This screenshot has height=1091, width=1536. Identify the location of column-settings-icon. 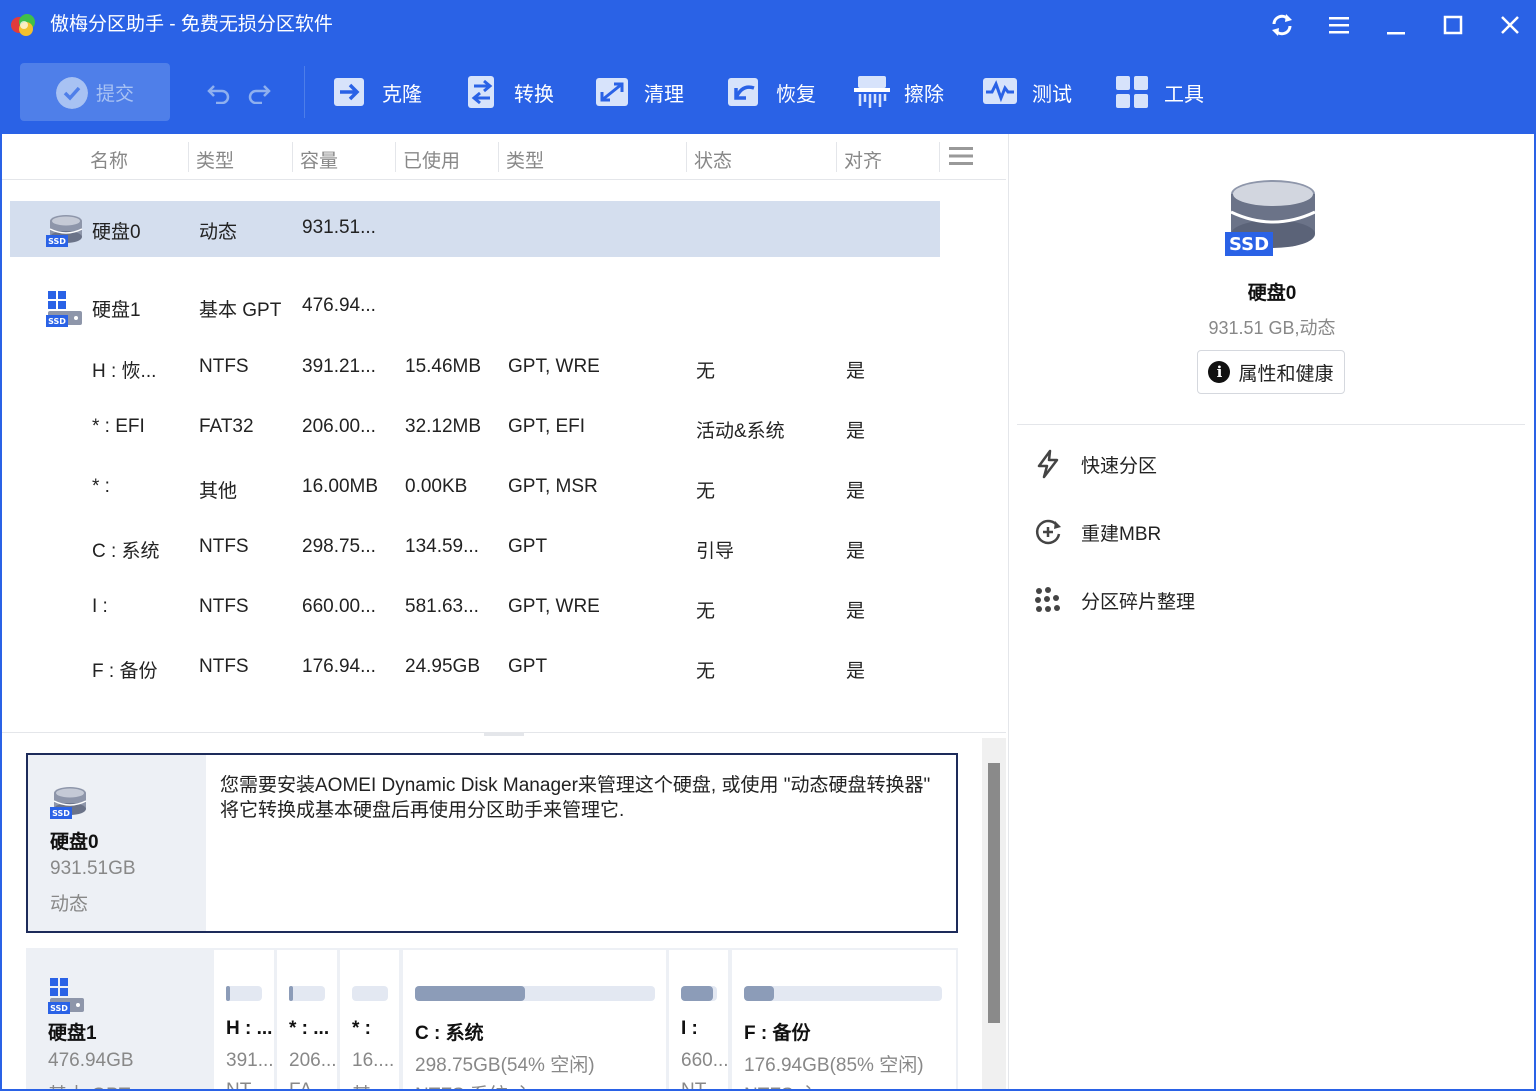
(961, 156).